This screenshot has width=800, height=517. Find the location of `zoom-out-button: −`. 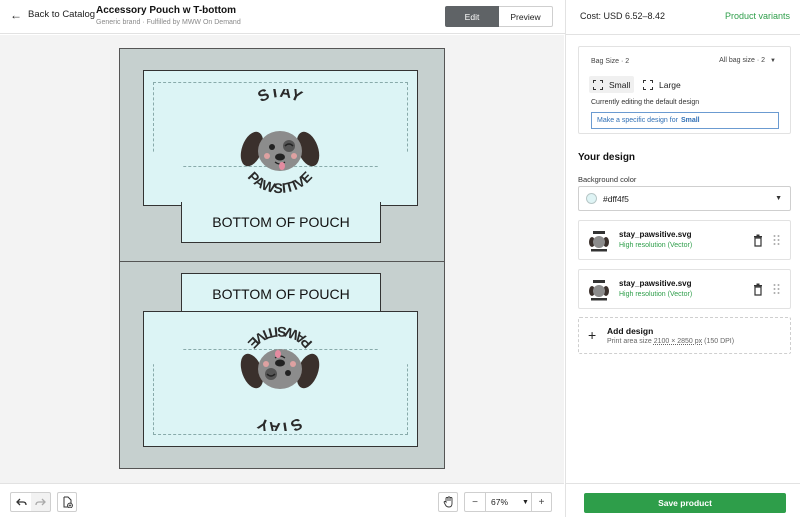

zoom-out-button: − is located at coordinates (475, 502).